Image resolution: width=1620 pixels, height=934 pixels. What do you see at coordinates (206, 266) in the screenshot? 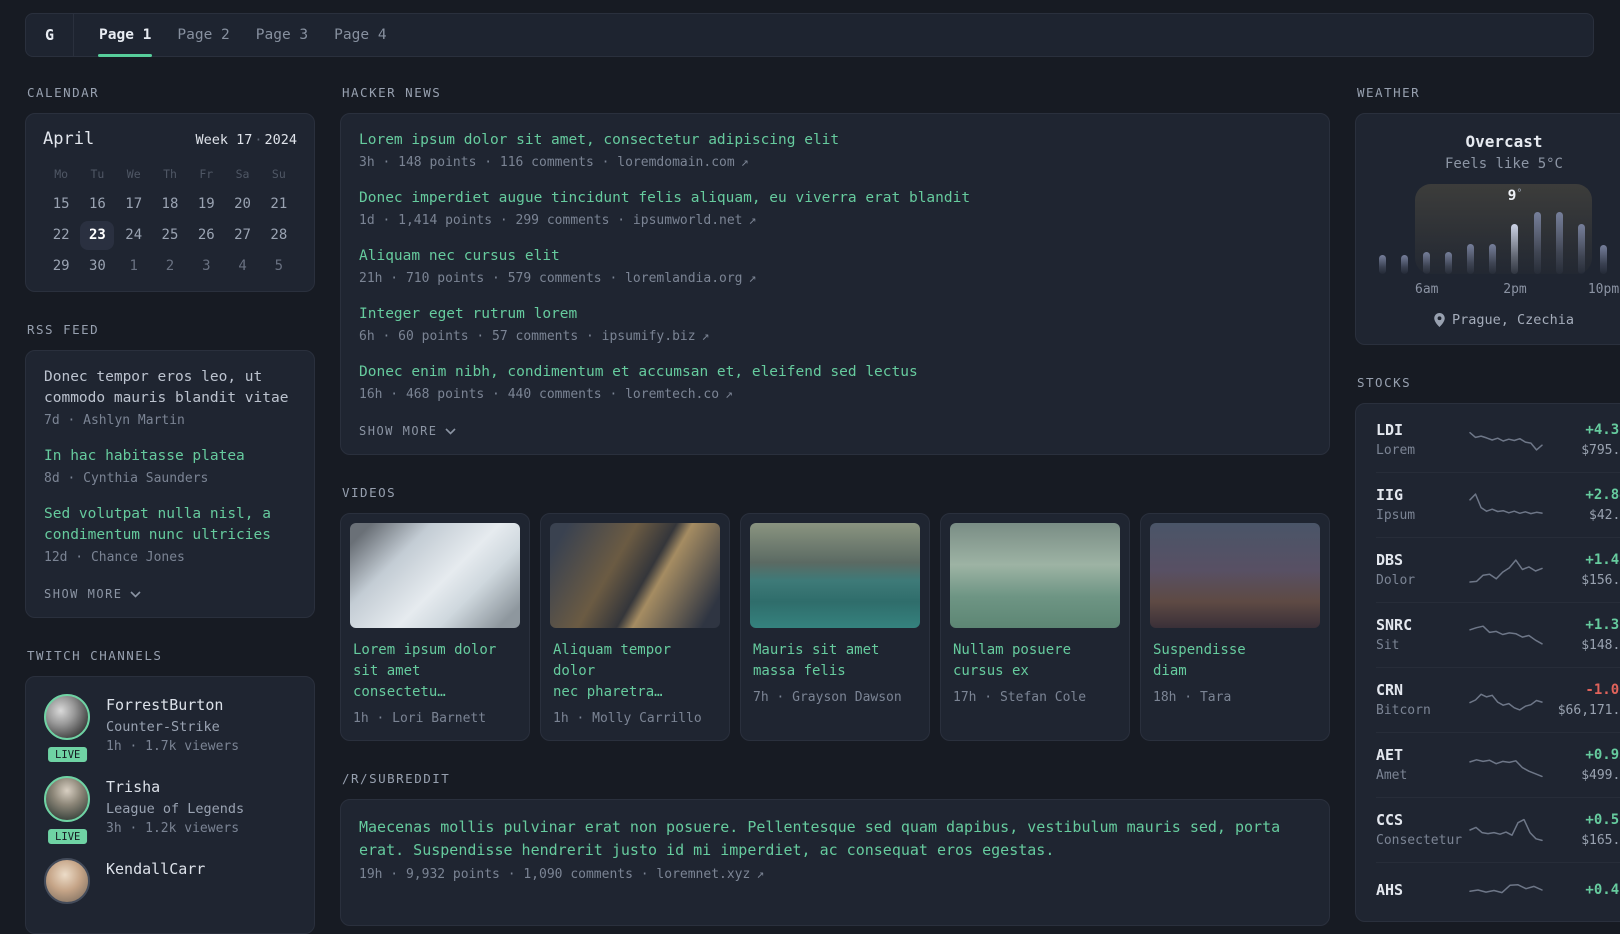
I see `calendar-day: 3` at bounding box center [206, 266].